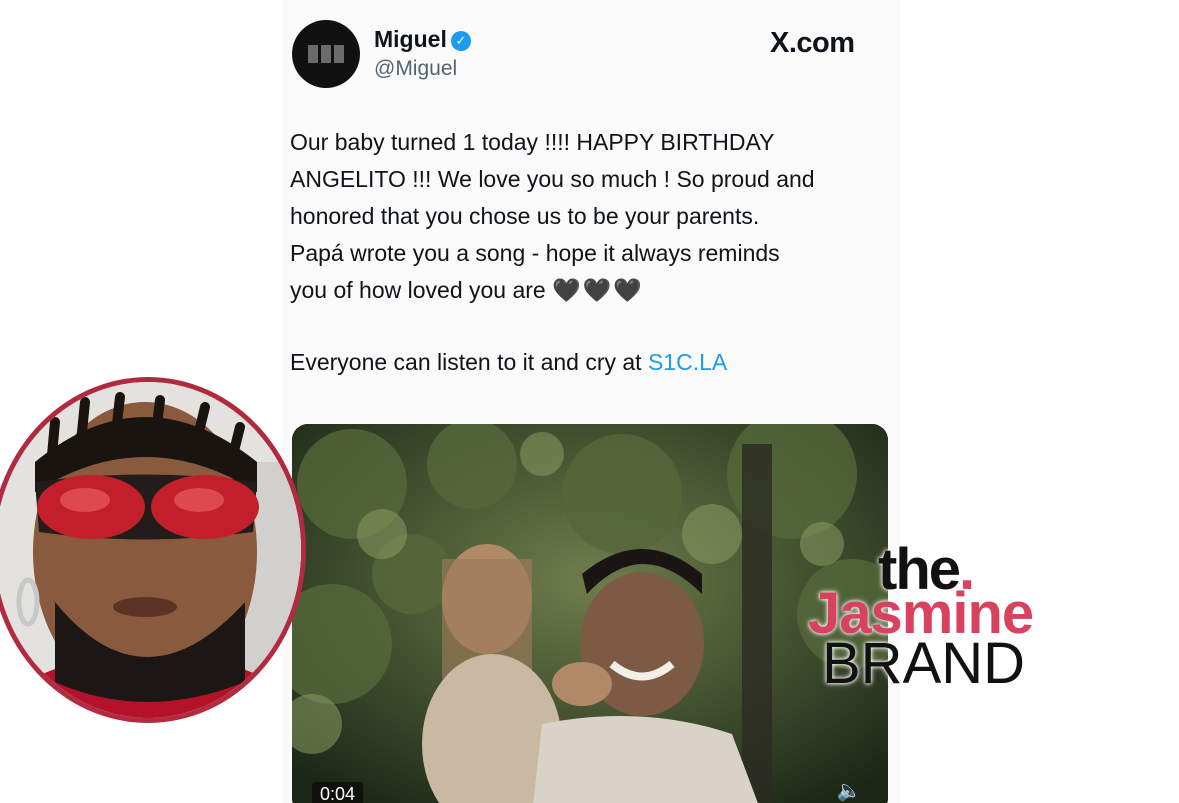 This screenshot has width=1179, height=803. I want to click on inset-portrait, so click(153, 550).